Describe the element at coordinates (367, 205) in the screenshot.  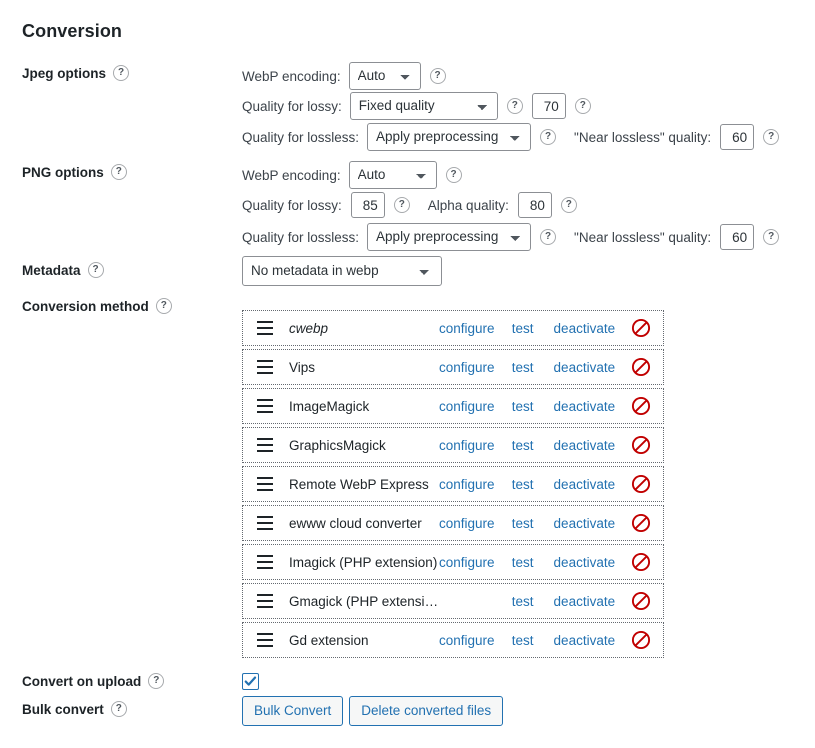
I see `png-quality-lossy-input` at that location.